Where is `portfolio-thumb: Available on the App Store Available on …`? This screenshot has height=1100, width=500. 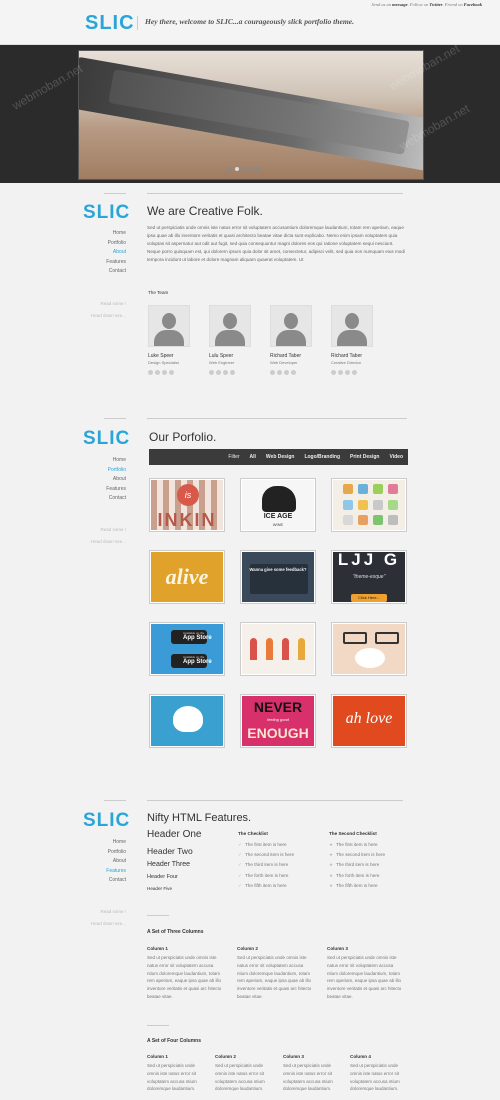 portfolio-thumb: Available on the App Store Available on … is located at coordinates (187, 649).